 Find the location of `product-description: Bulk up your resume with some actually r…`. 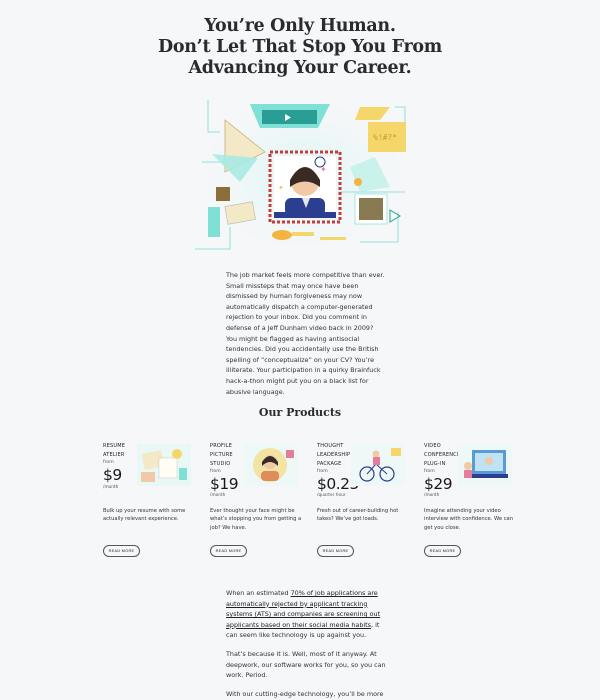

product-description: Bulk up your resume with some actually r… is located at coordinates (144, 515).